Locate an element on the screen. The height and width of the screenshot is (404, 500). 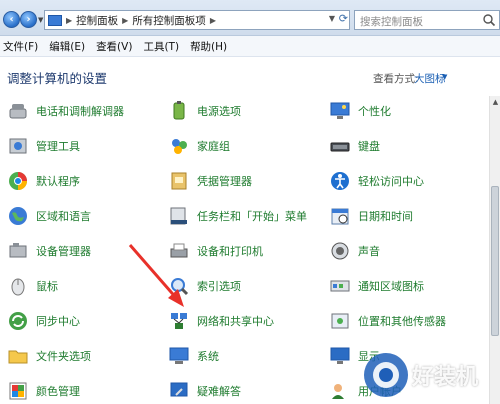
control-panel-item: 凭据管理器 is located at coordinates (210, 181).